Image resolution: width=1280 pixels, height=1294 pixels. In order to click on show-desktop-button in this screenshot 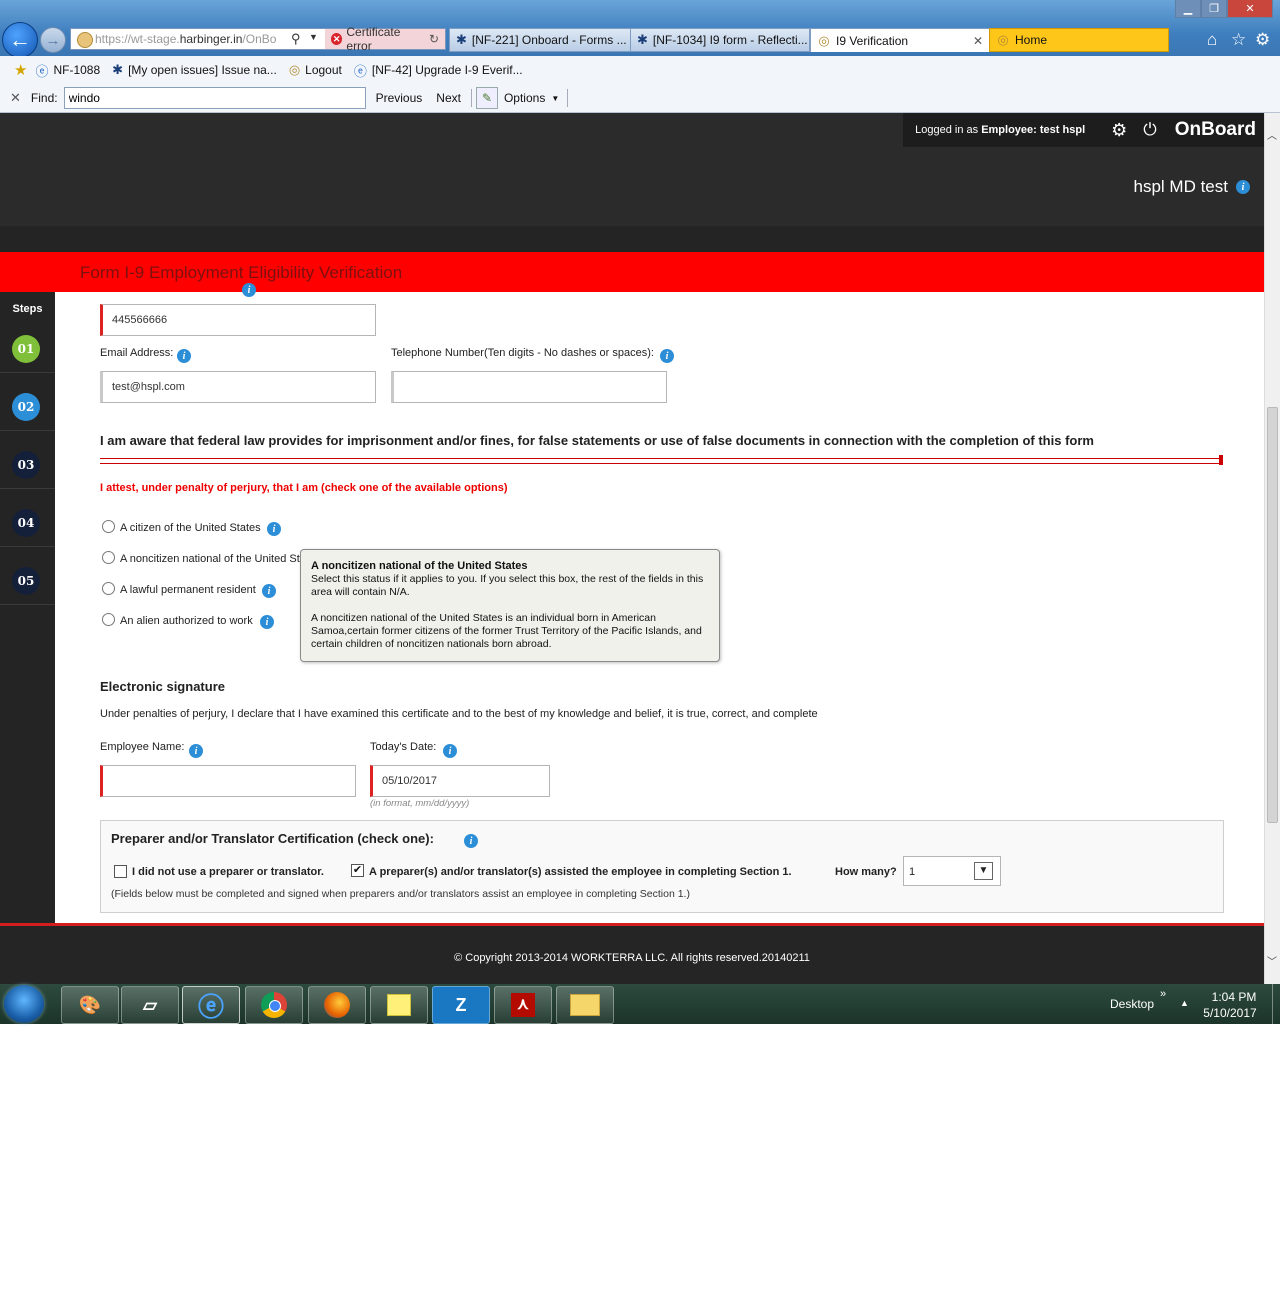, I will do `click(1276, 1004)`.